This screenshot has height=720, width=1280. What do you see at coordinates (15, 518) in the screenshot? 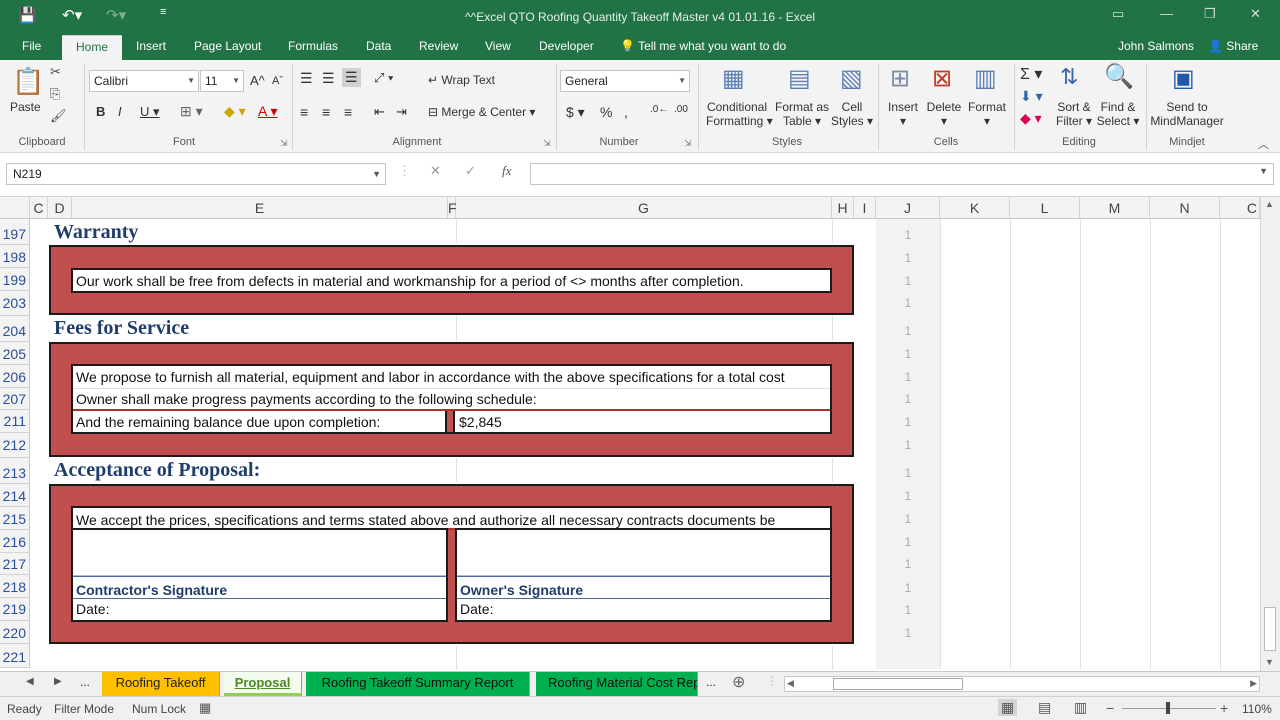
I see `row-header: 215` at bounding box center [15, 518].